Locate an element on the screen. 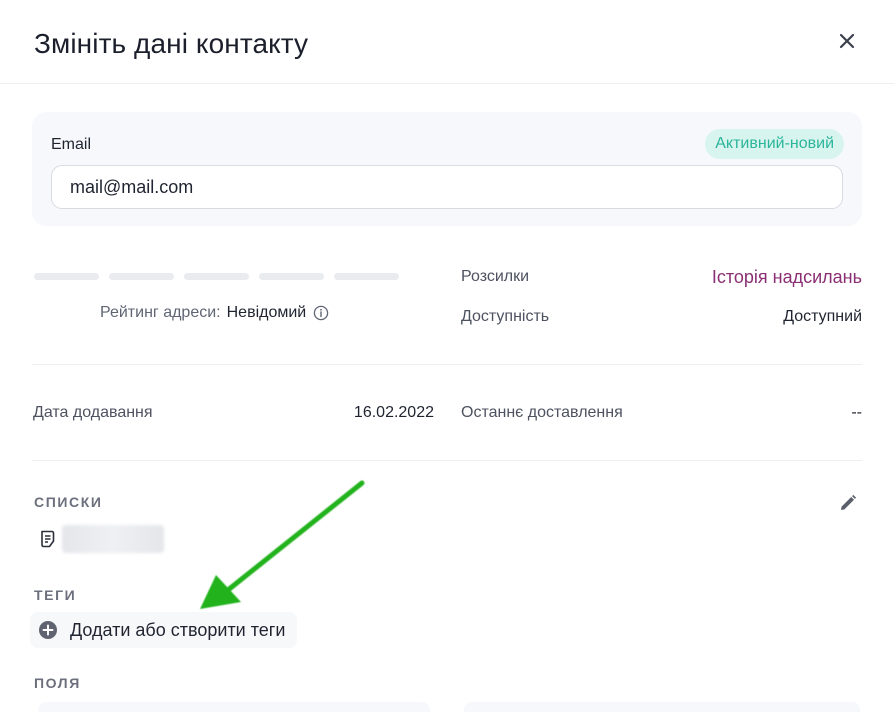  list-name-redacted is located at coordinates (113, 539).